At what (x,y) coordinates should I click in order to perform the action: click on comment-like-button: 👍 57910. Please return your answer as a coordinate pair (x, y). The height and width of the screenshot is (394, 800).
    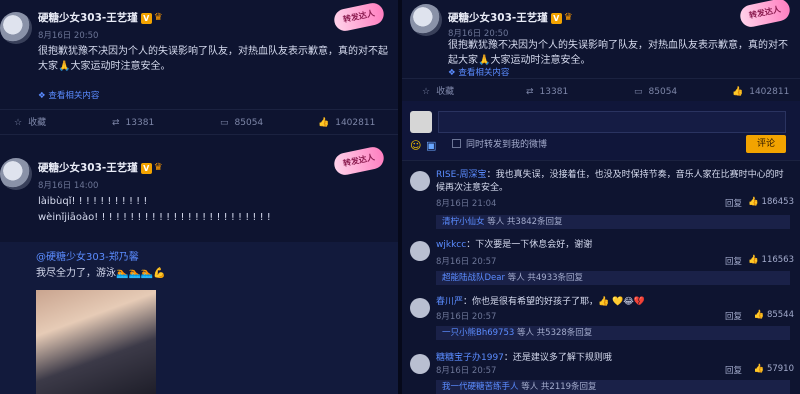
    Looking at the image, I should click on (774, 369).